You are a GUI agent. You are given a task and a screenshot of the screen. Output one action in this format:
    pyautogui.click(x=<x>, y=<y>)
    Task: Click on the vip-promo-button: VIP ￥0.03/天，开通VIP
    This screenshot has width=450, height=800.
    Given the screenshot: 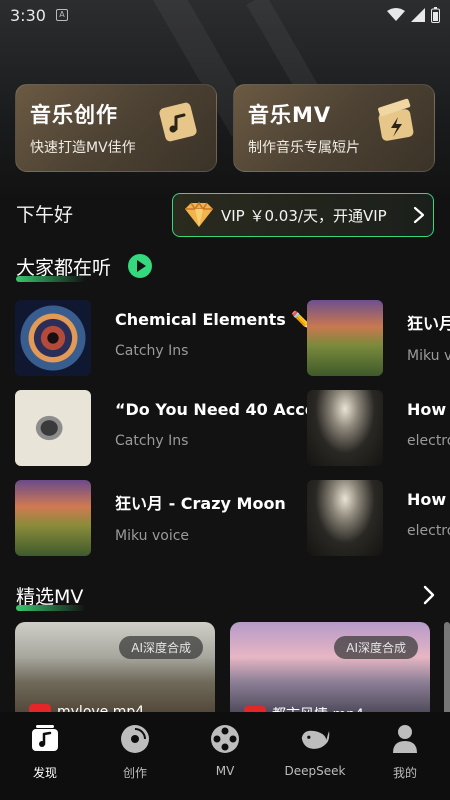 What is the action you would take?
    pyautogui.click(x=303, y=215)
    